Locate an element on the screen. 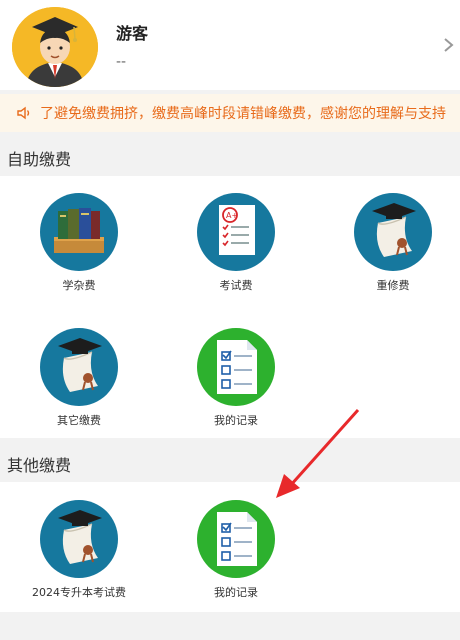 This screenshot has width=460, height=640. chevron-right-icon is located at coordinates (449, 45).